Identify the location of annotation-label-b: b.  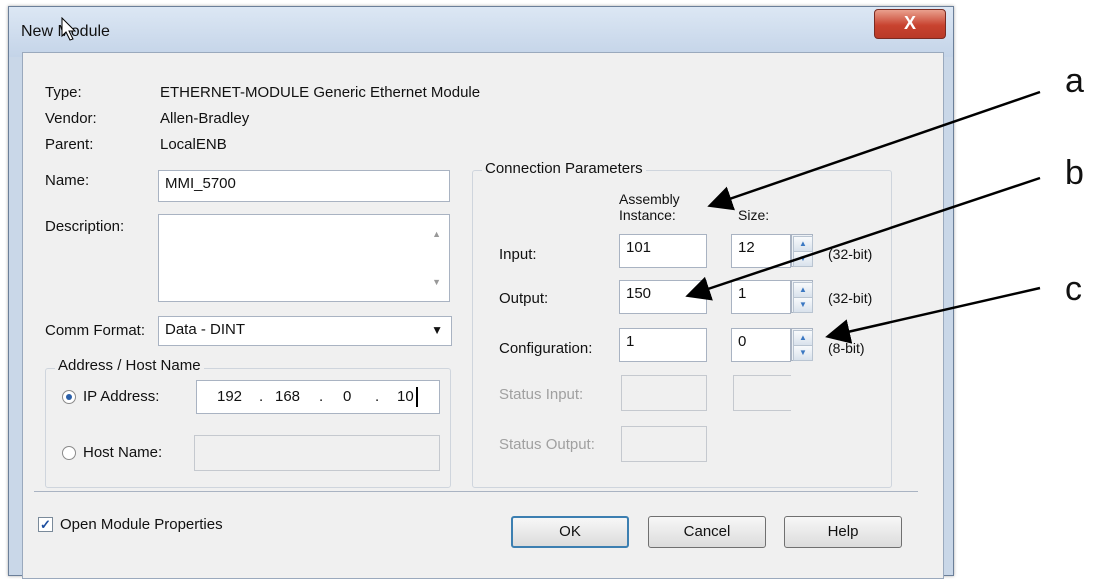
(1074, 173).